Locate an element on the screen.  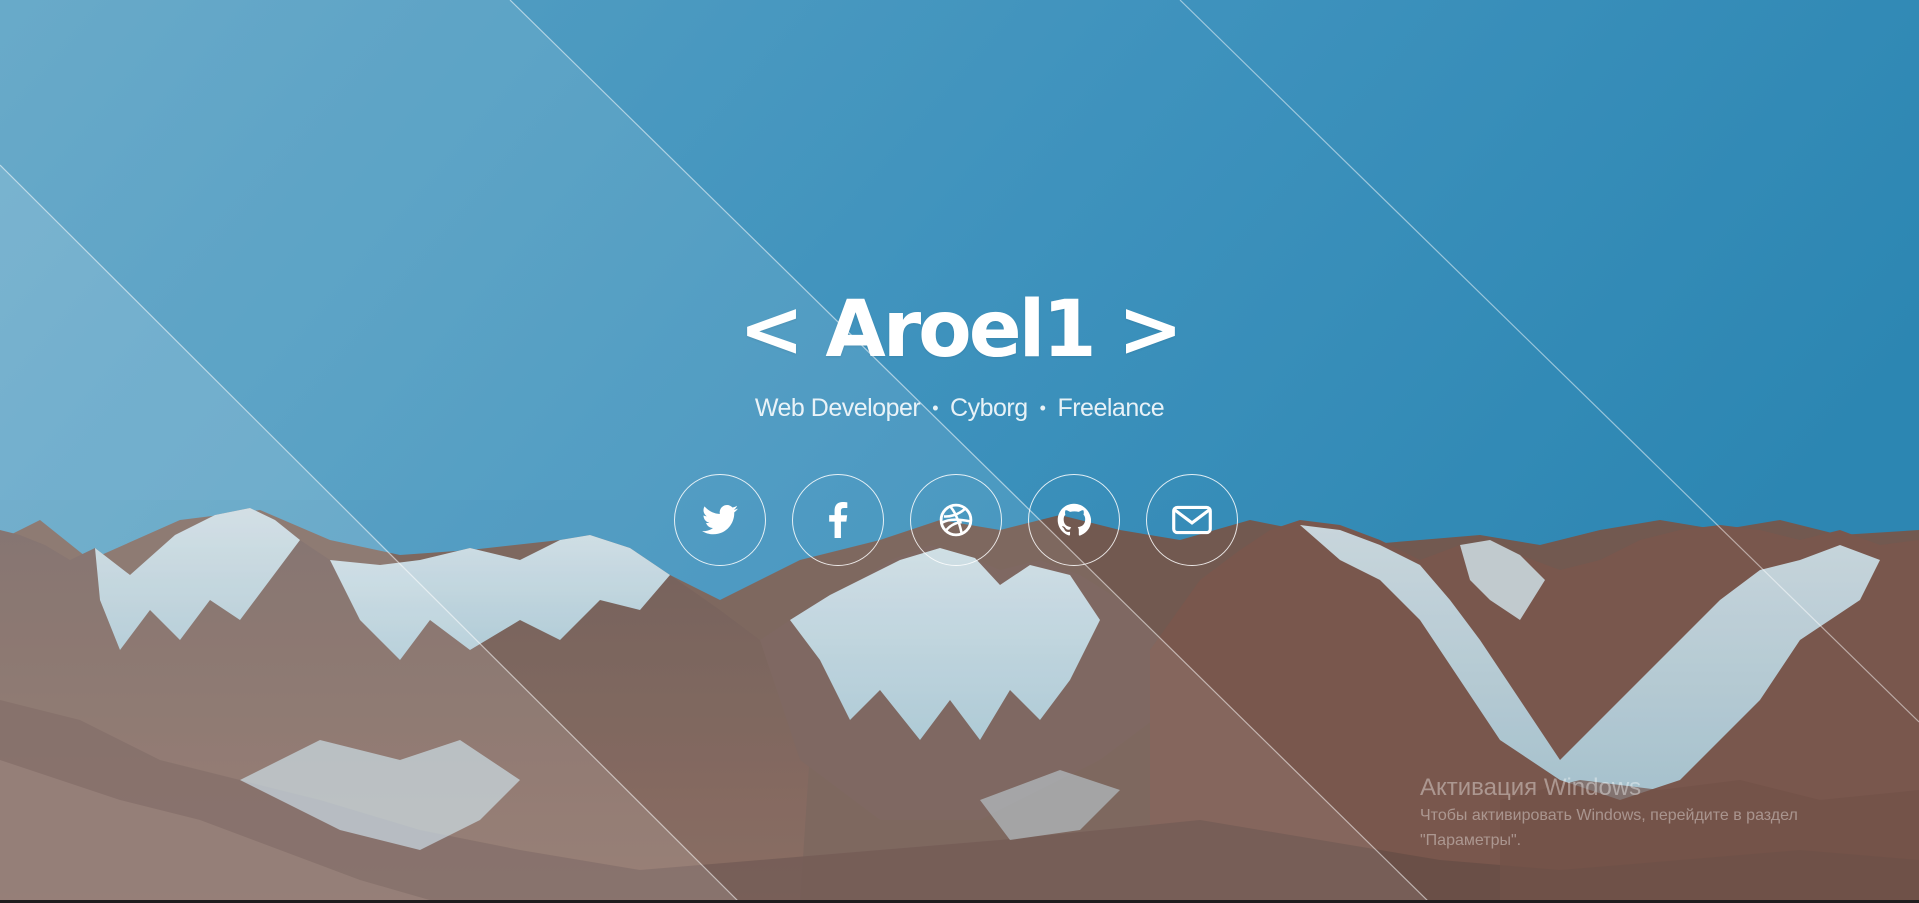
tagline-item-freelance: Freelance is located at coordinates (1111, 408).